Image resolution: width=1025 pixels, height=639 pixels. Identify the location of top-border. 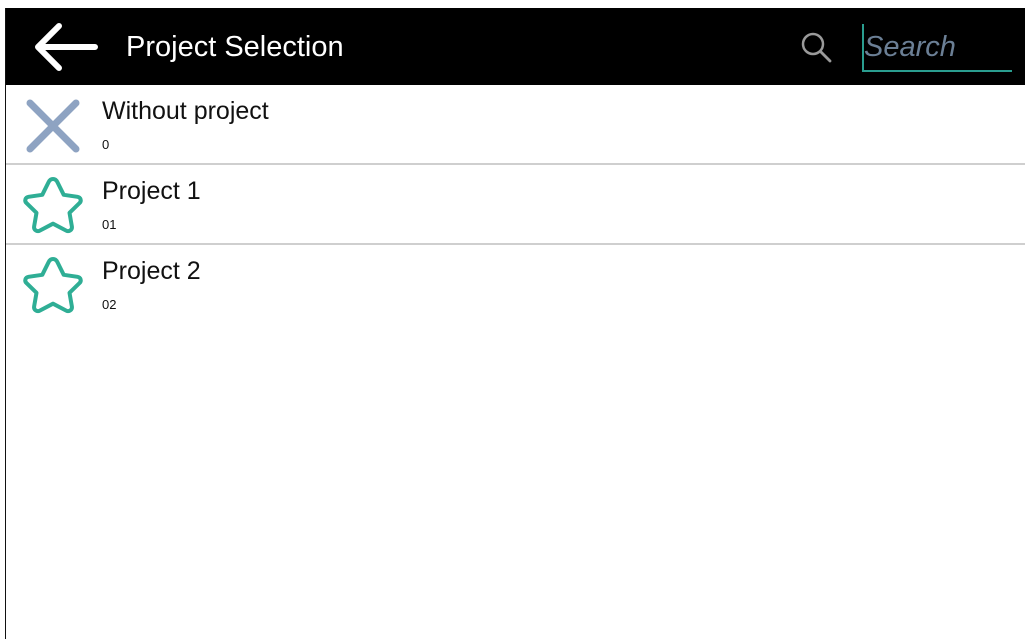
(512, 4).